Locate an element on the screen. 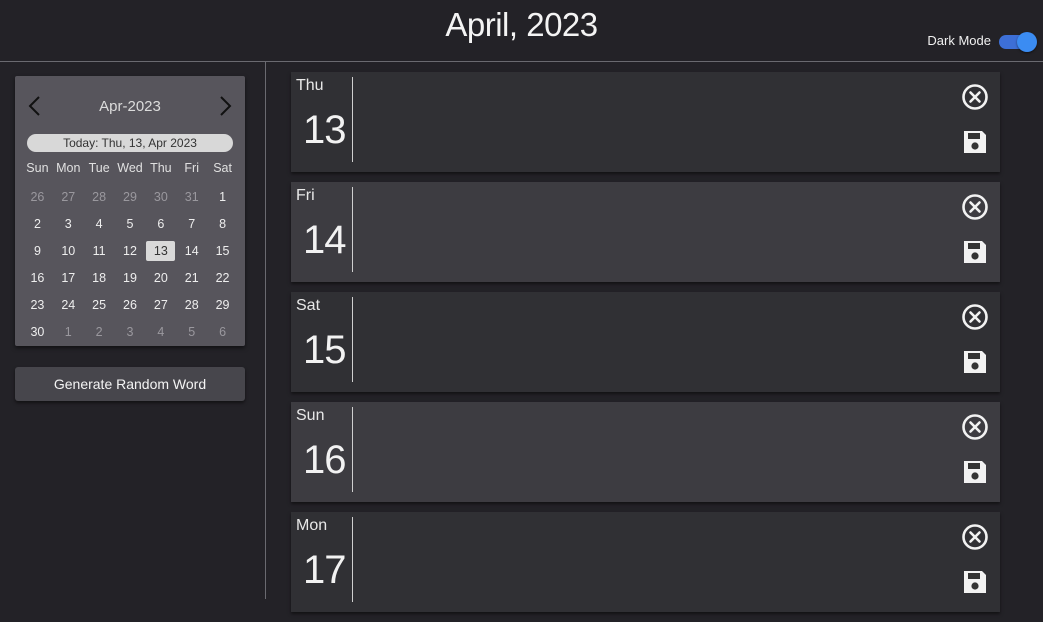 Image resolution: width=1043 pixels, height=622 pixels. calendar-day: 14 is located at coordinates (191, 251).